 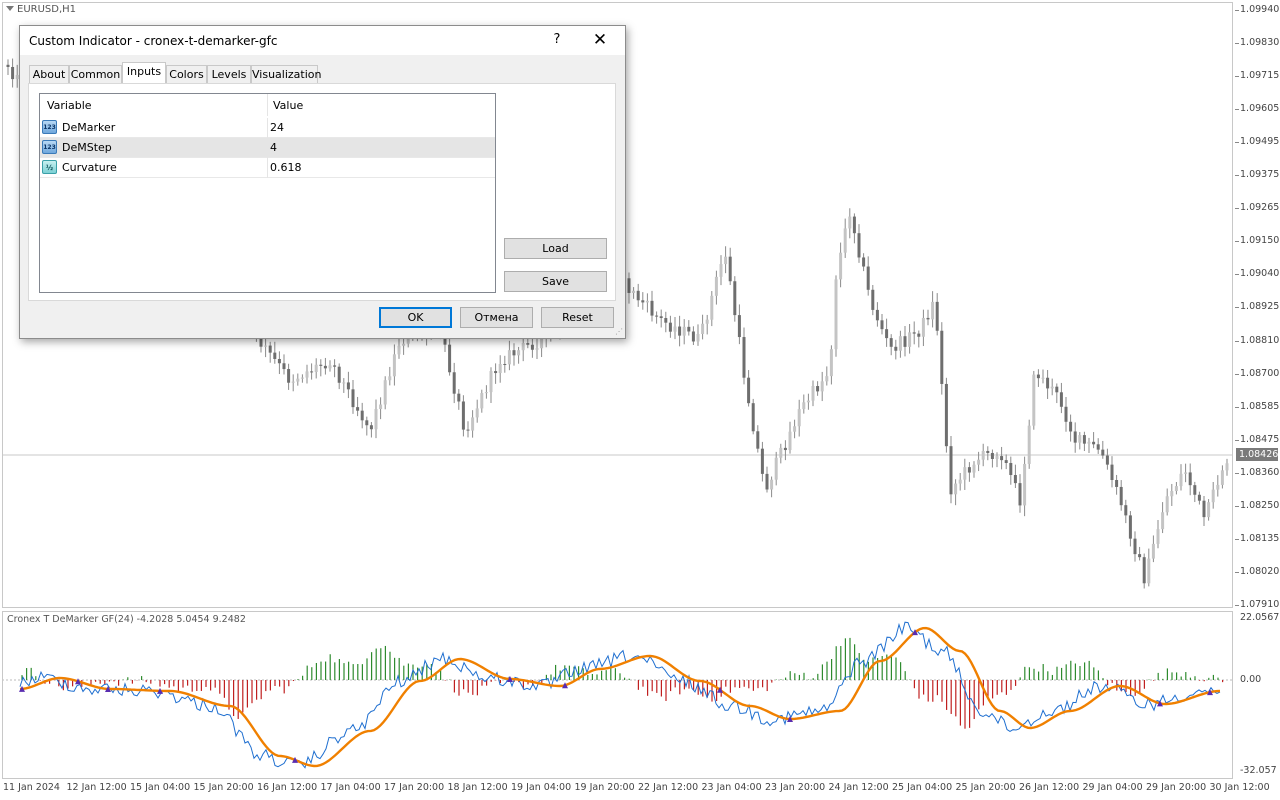 What do you see at coordinates (267, 168) in the screenshot?
I see `table-row: ½ Curvature 0.618` at bounding box center [267, 168].